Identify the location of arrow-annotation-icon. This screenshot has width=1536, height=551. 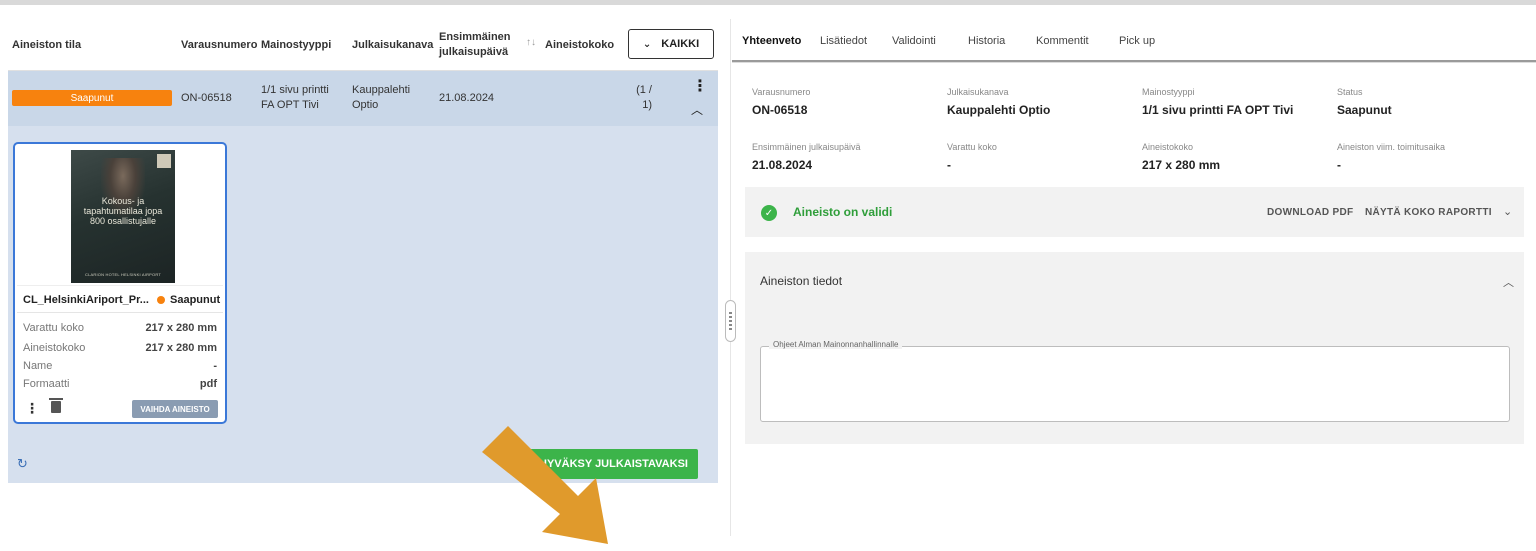
(545, 485).